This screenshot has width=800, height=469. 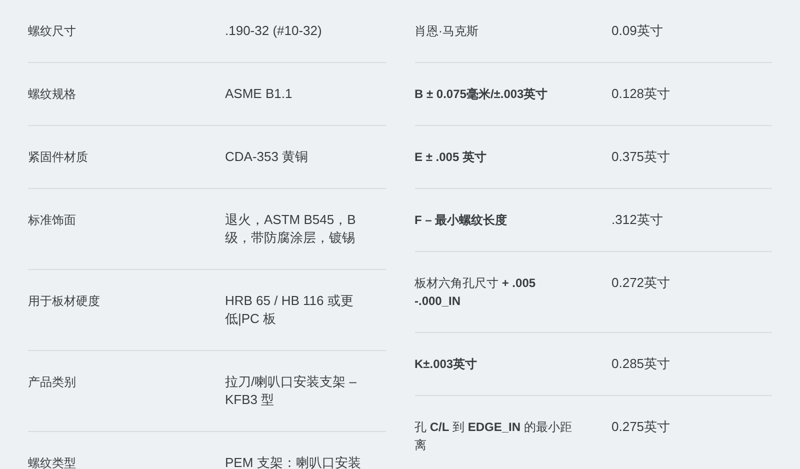 I want to click on spec-label: 螺纹类型, so click(x=52, y=462).